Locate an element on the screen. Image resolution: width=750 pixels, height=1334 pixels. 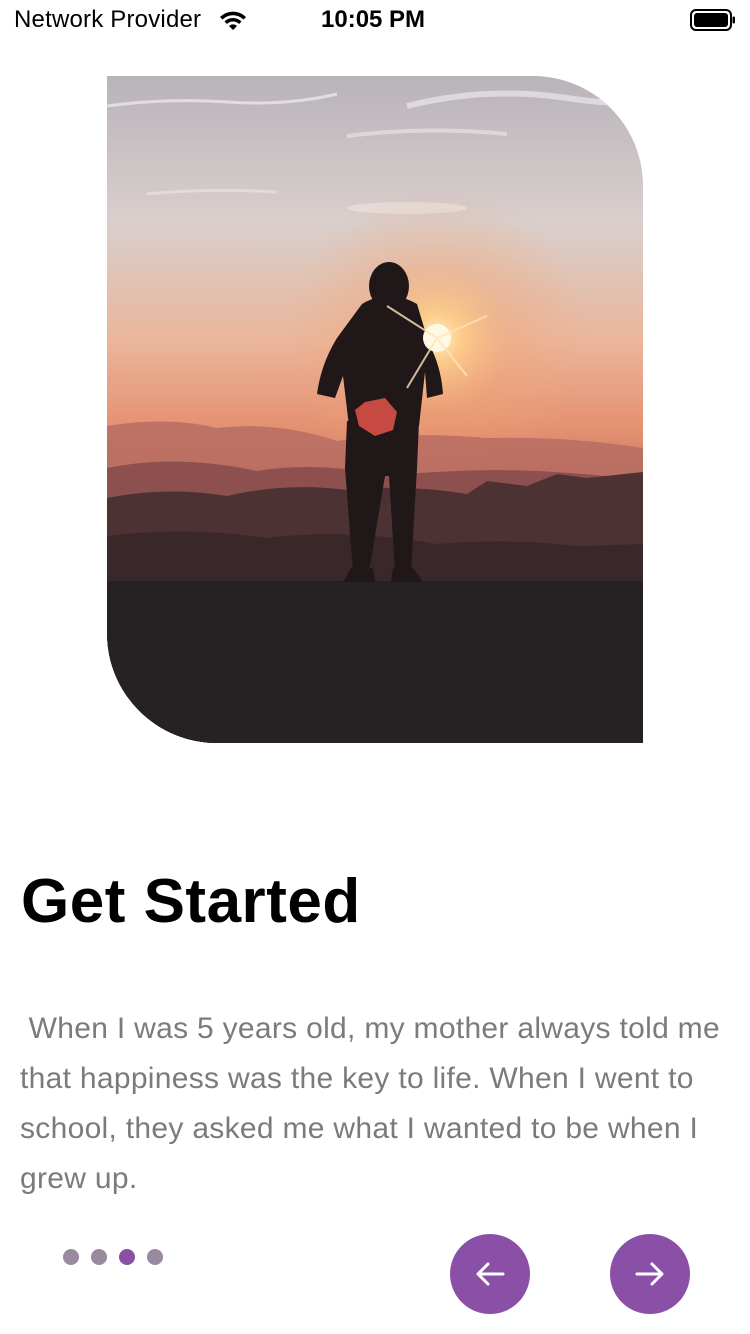
carrier-label: Network Provider is located at coordinates (108, 19).